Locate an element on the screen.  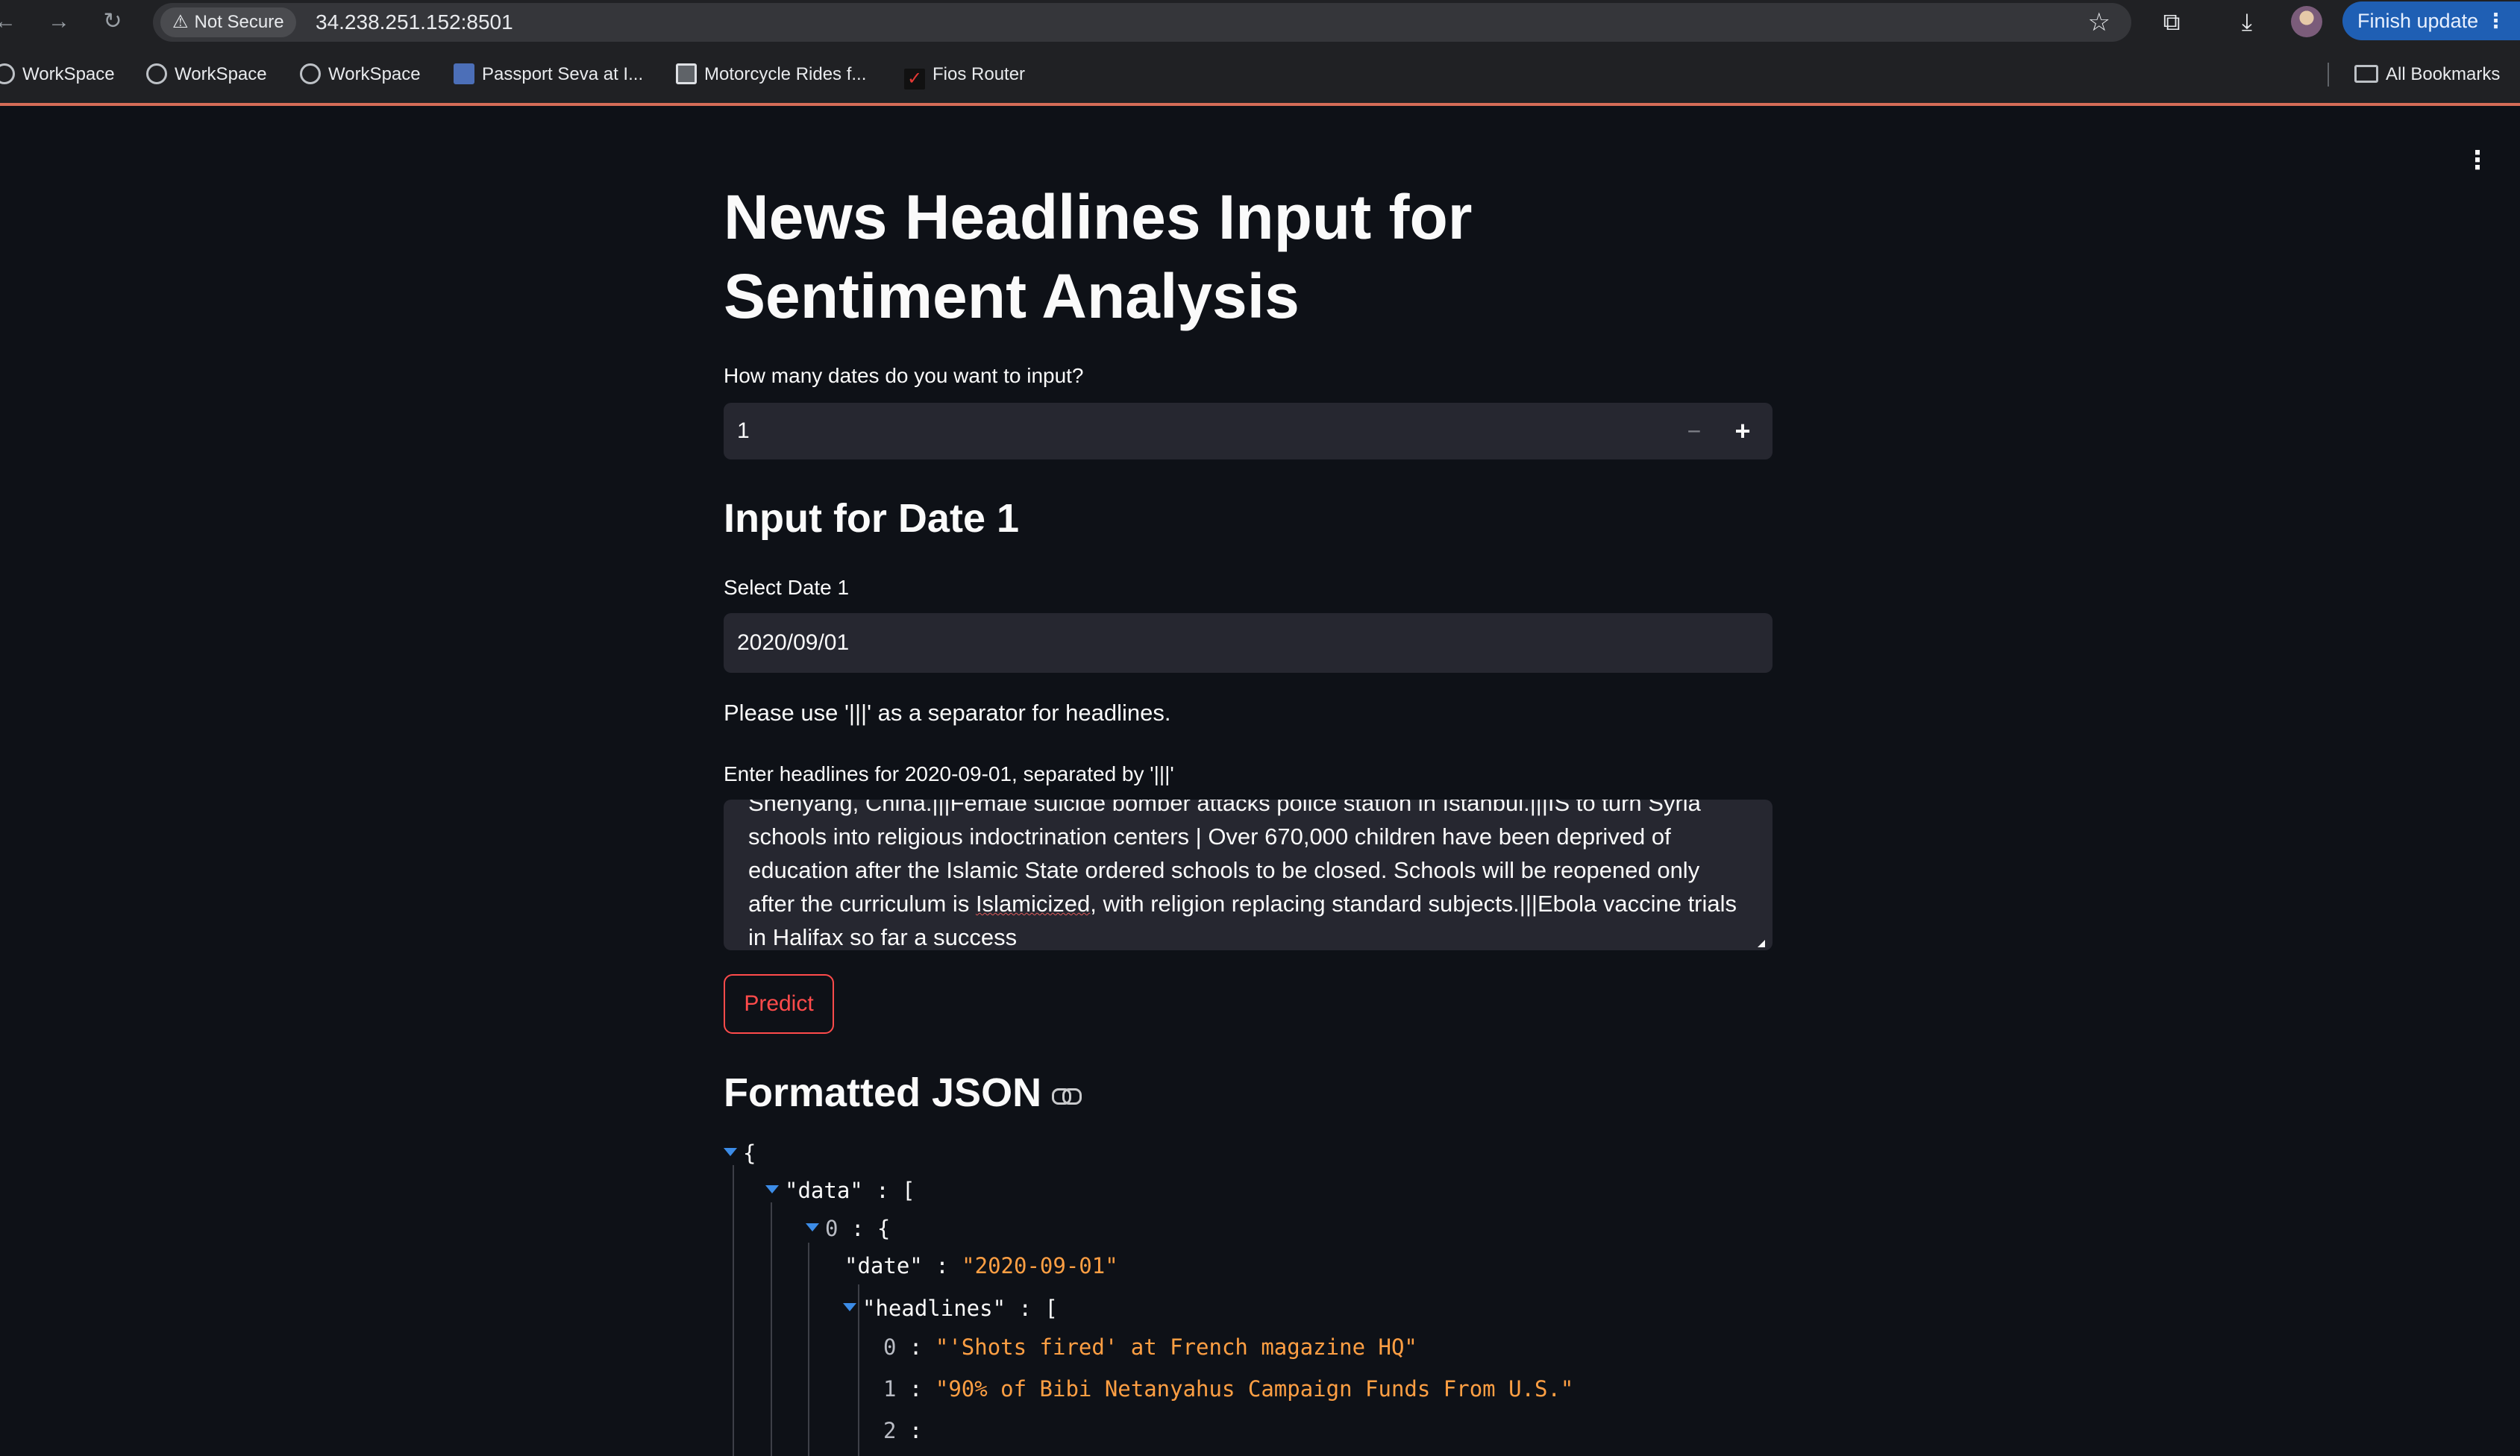
date-section-heading: Input for Date 1 is located at coordinates (872, 518).